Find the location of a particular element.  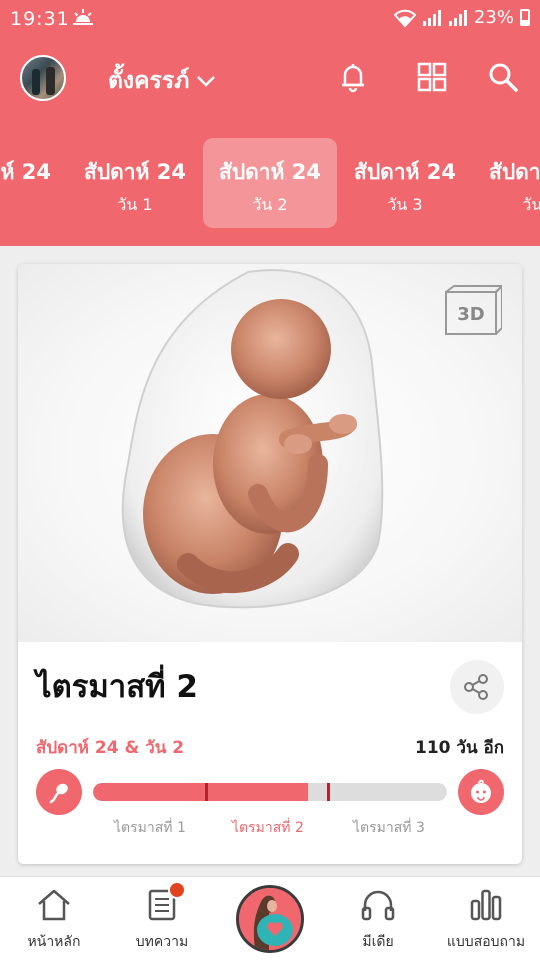

trimester-label-current: ไตรมาสที่ 2 is located at coordinates (268, 828).